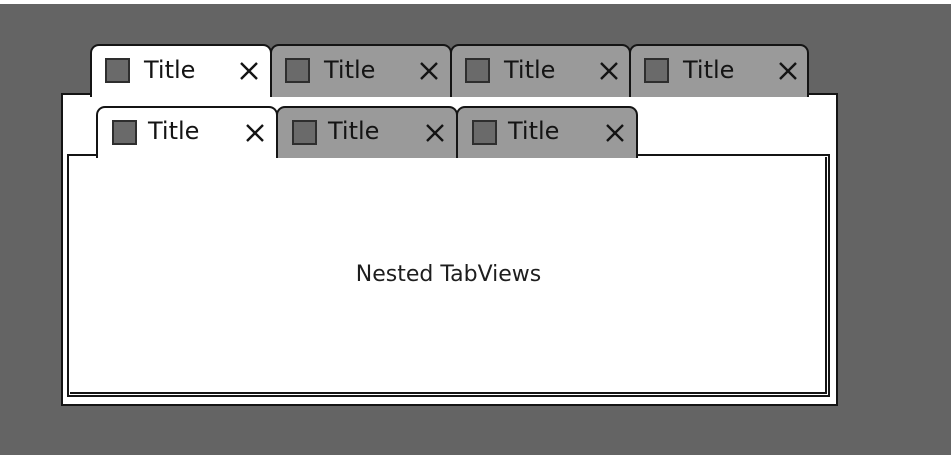  I want to click on outer-active-tab-underlap, so click(181, 94).